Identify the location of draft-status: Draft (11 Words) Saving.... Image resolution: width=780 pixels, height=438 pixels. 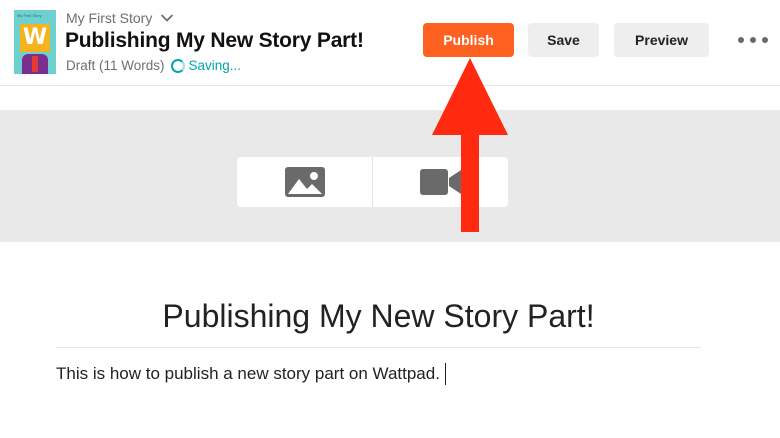
(153, 65).